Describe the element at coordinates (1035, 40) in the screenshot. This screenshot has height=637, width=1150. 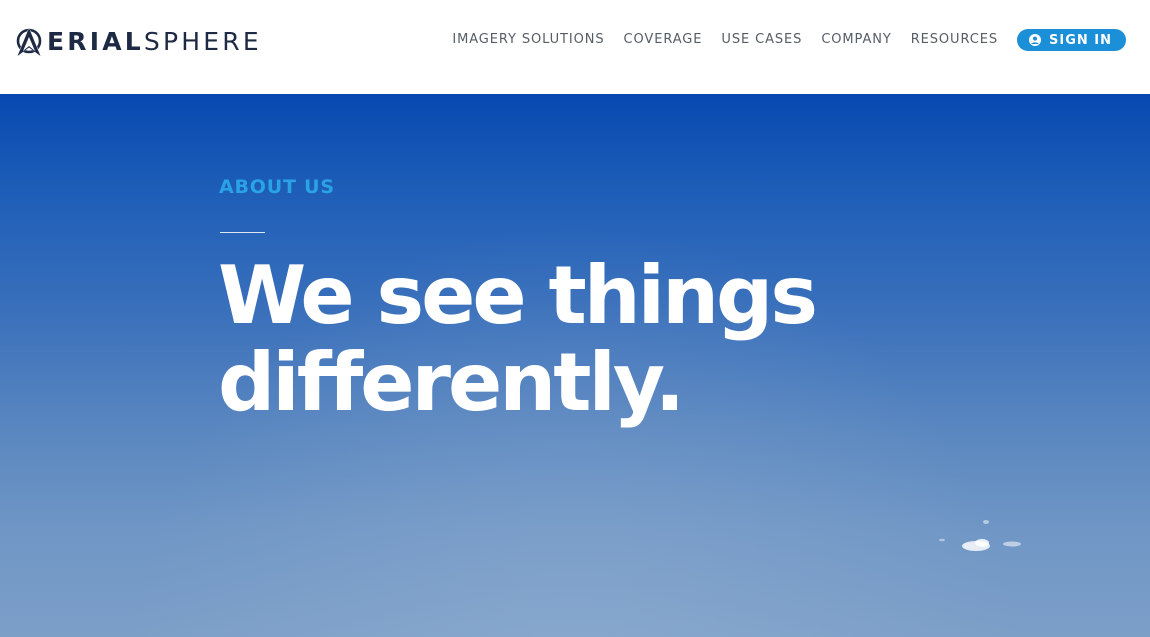
I see `user-circle-icon` at that location.